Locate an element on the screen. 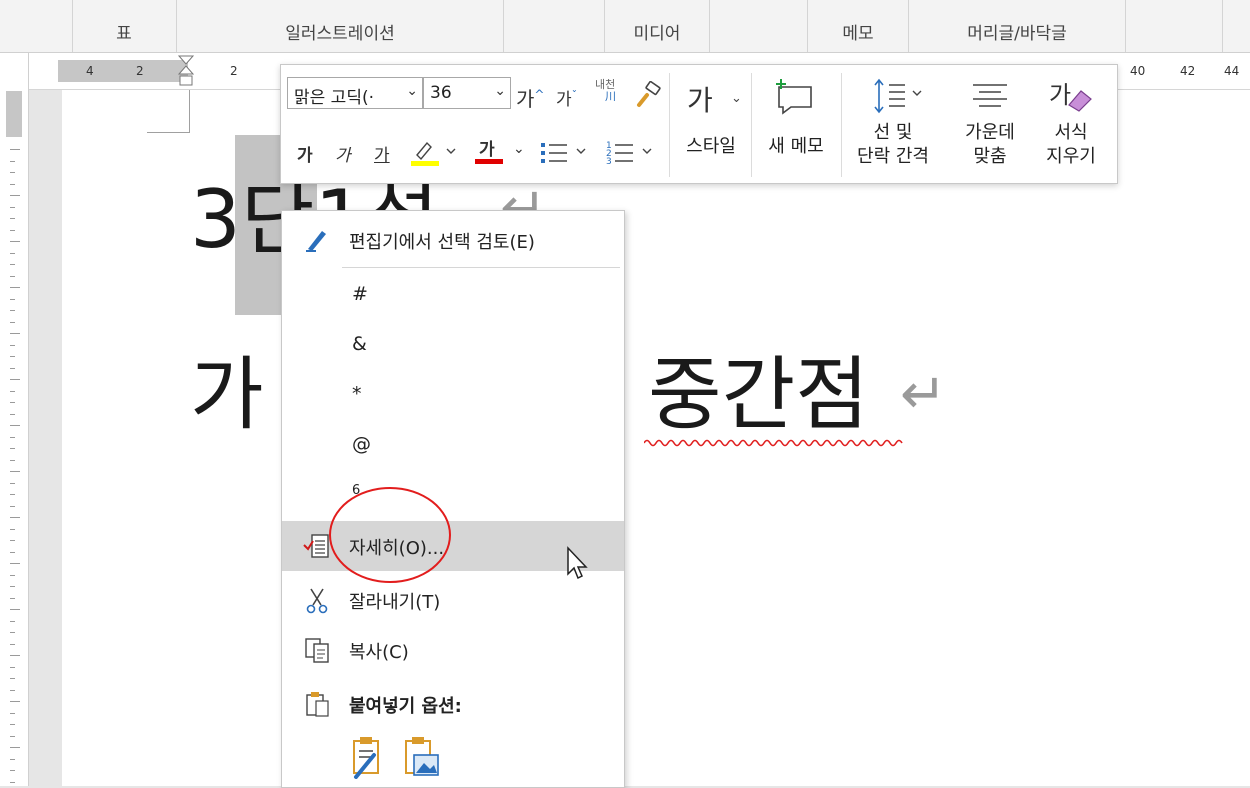 Image resolution: width=1250 pixels, height=788 pixels. paste-keep-source-icon is located at coordinates (368, 757).